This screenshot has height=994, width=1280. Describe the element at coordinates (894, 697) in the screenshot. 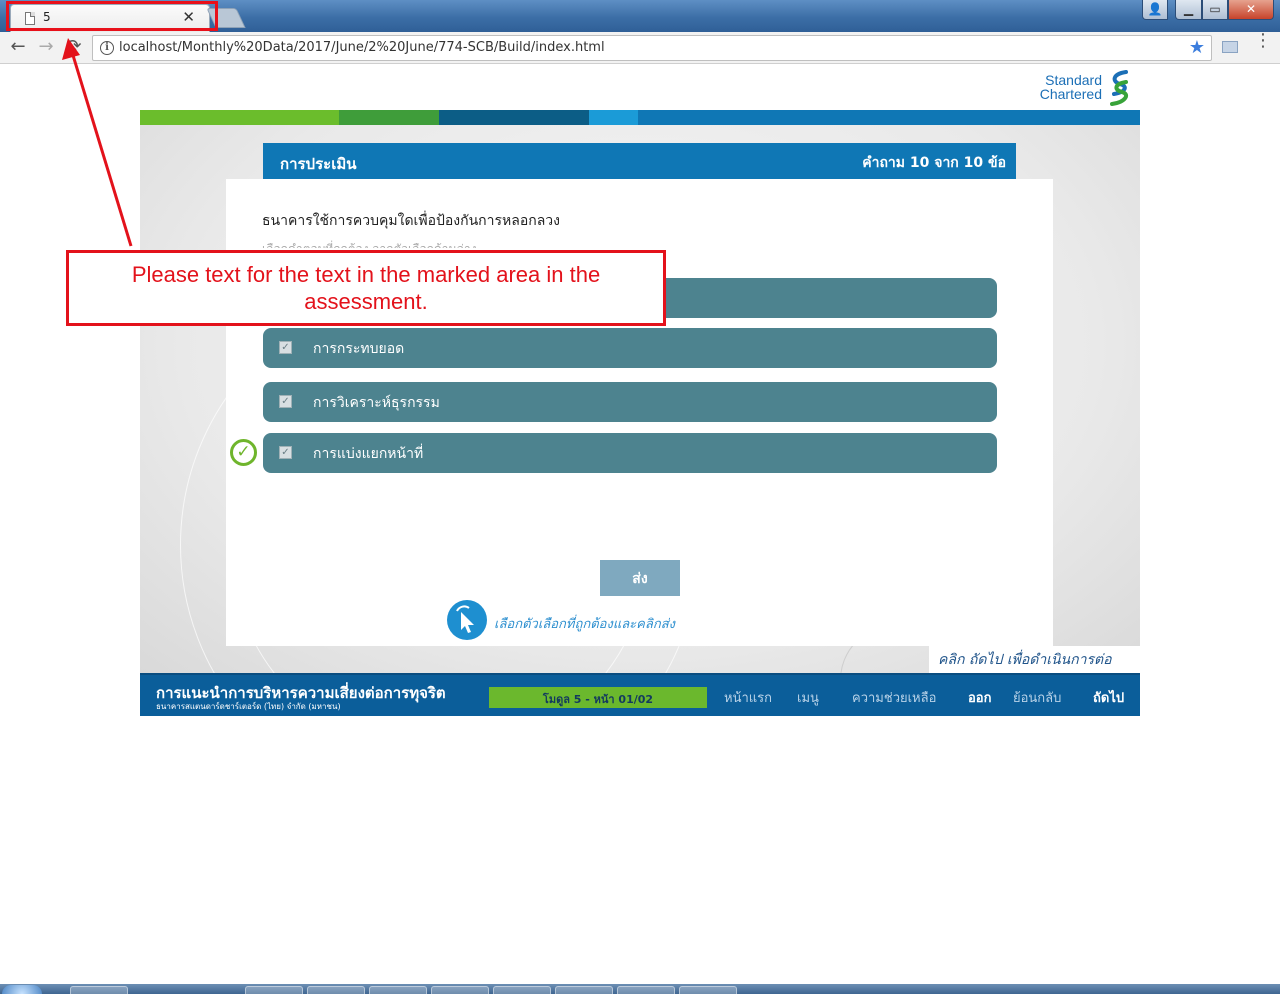

I see `nav-help: ความช่วยเหลือ` at that location.